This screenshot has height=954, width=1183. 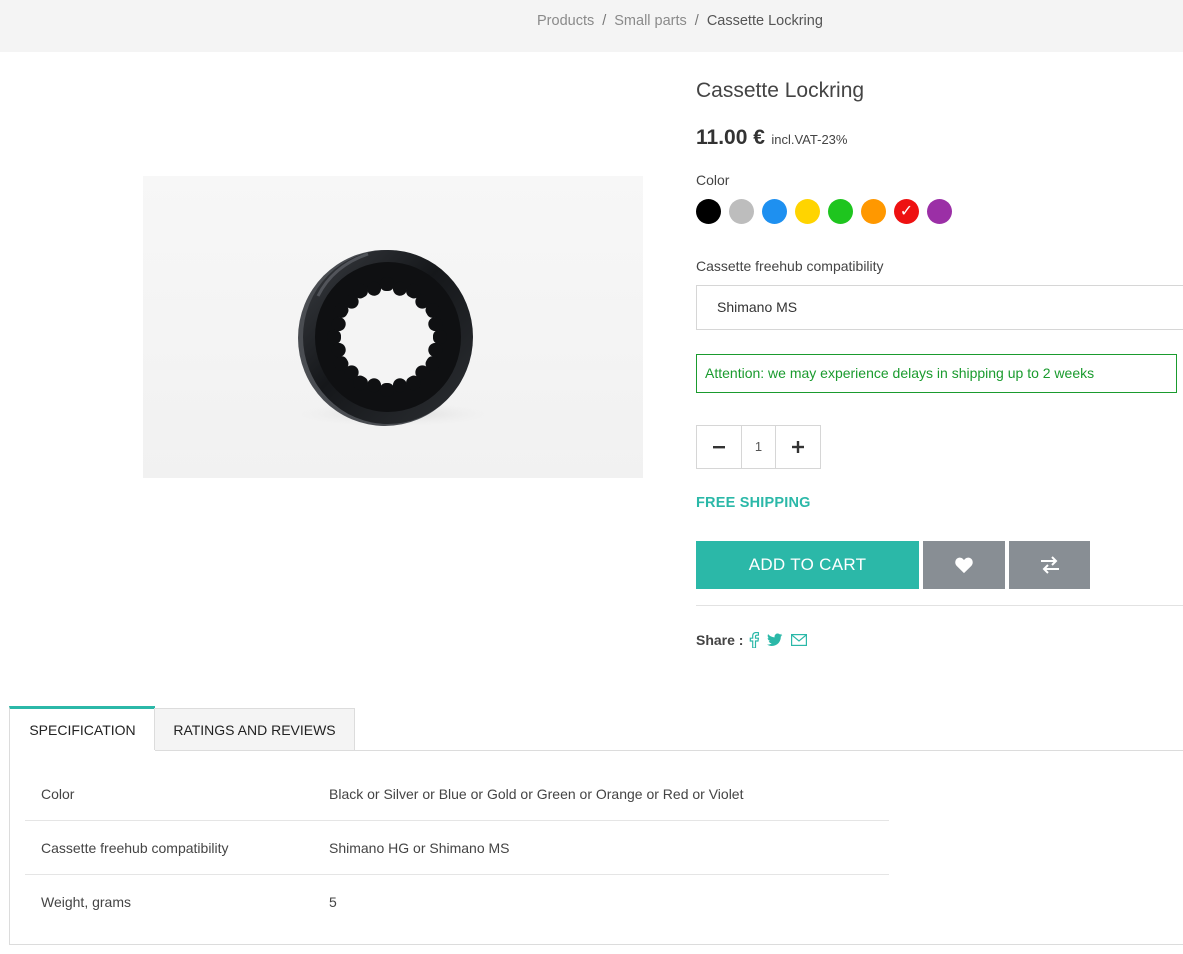 I want to click on minus-icon, so click(x=719, y=447).